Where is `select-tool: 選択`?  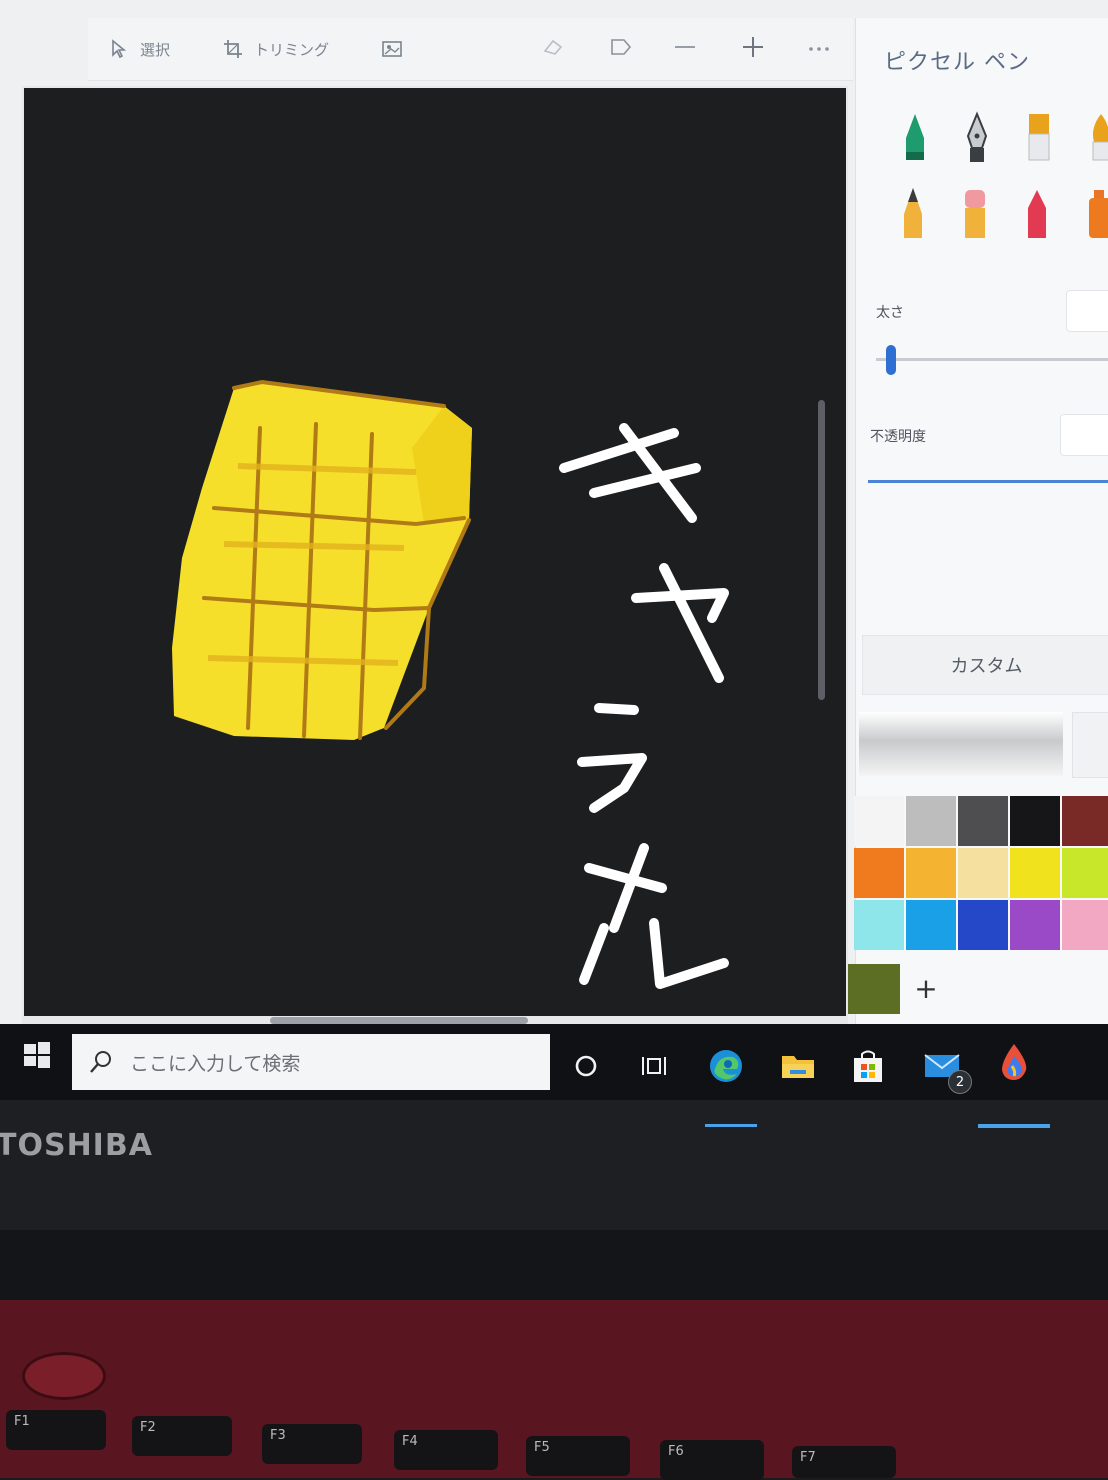
select-tool: 選択 is located at coordinates (139, 49).